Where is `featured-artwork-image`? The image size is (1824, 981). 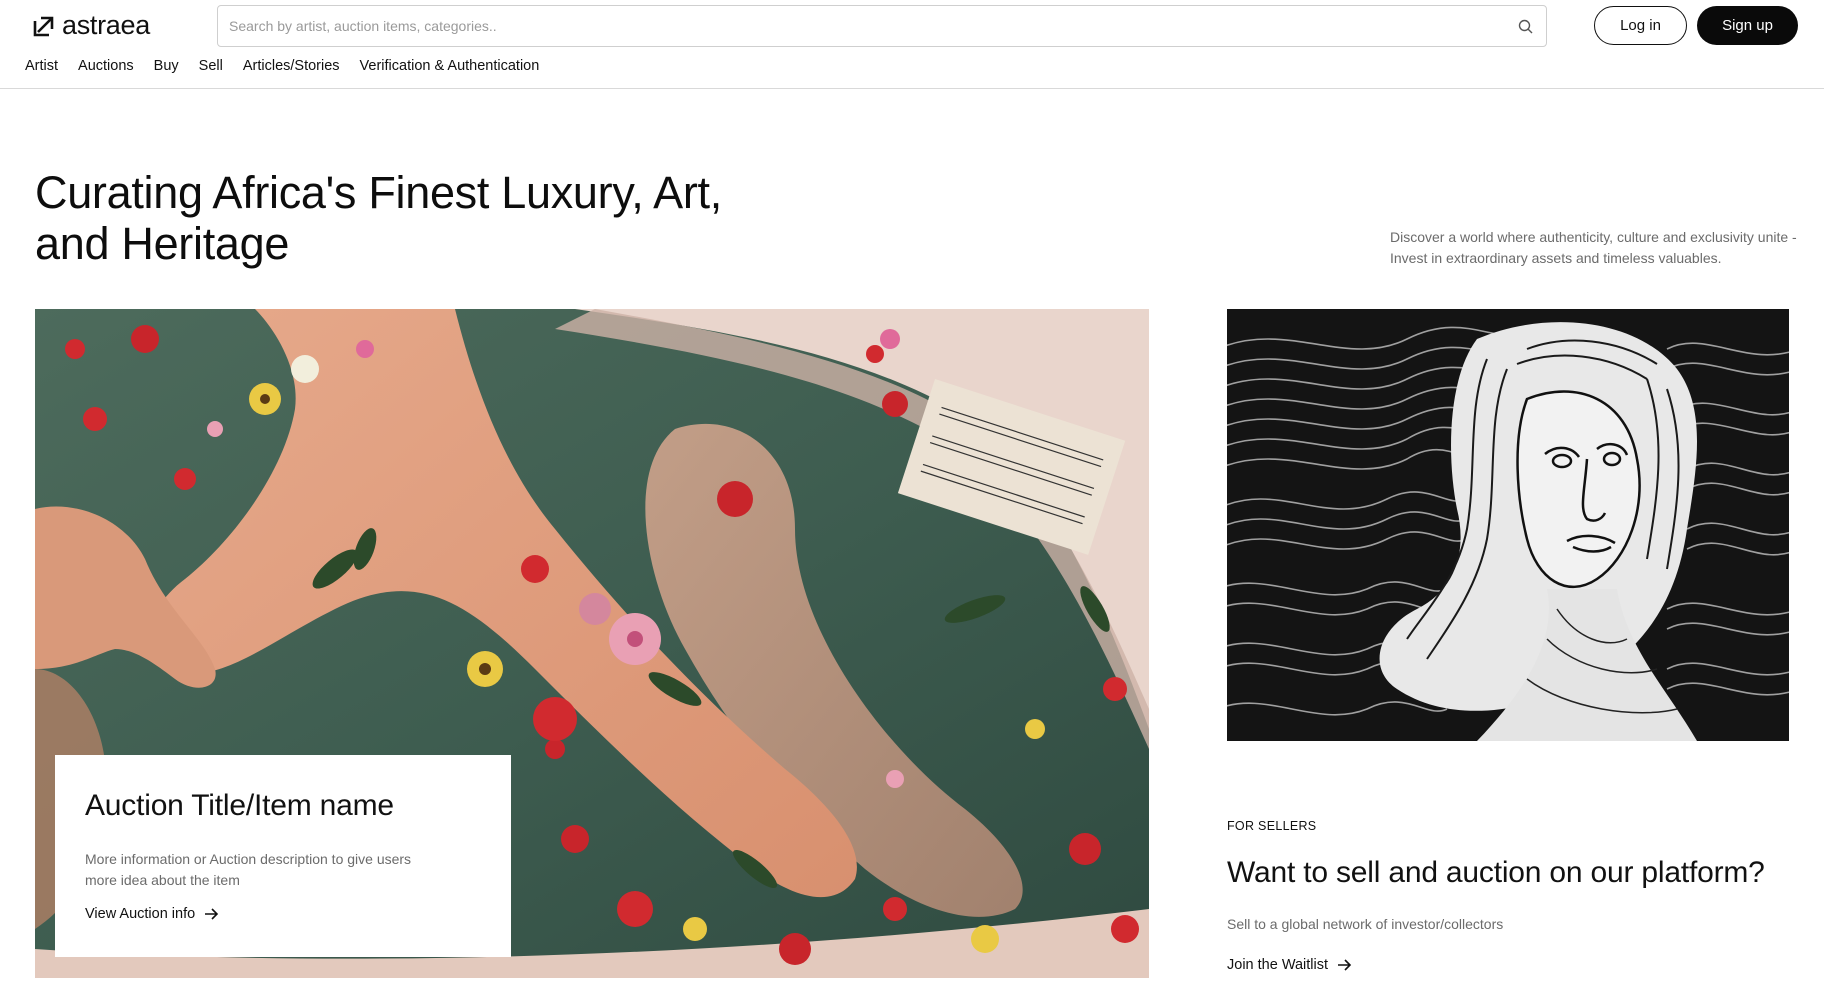
featured-artwork-image is located at coordinates (1508, 525).